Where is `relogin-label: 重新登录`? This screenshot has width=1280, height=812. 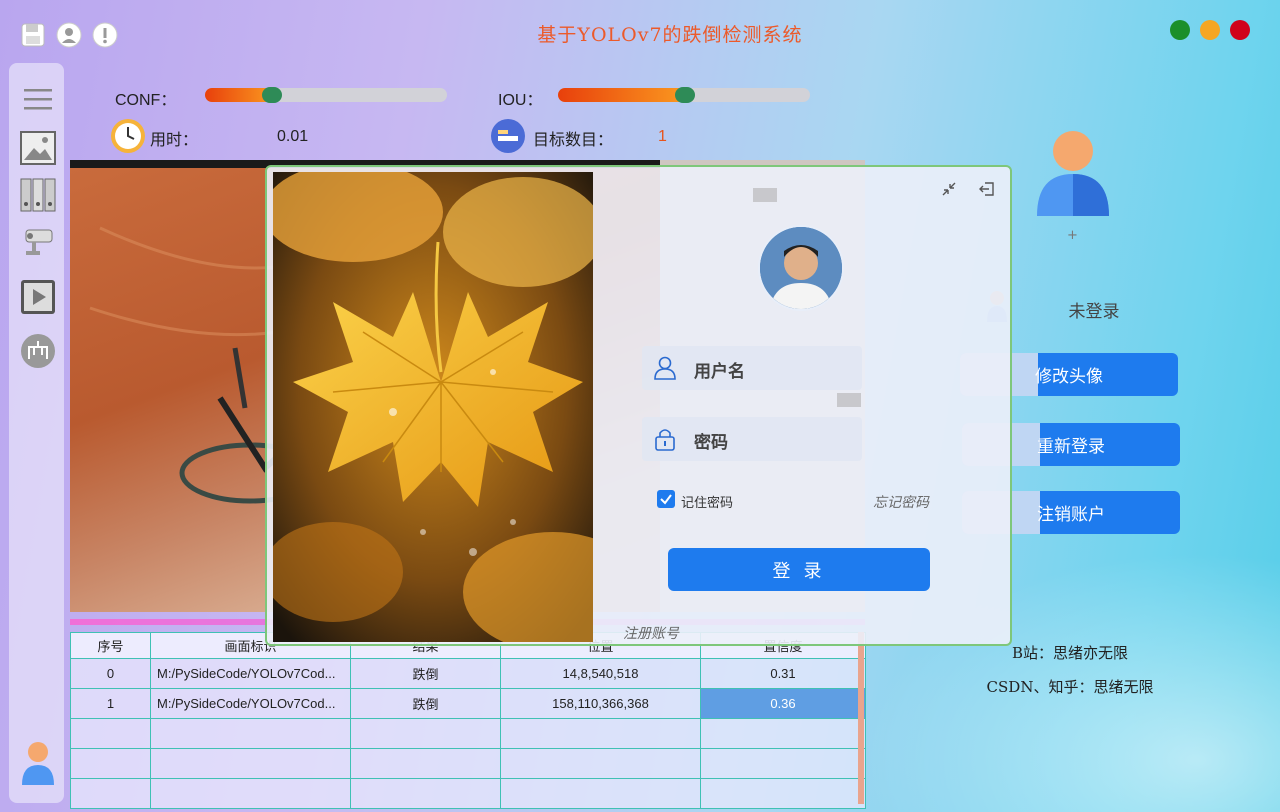
relogin-label: 重新登录 is located at coordinates (1071, 446).